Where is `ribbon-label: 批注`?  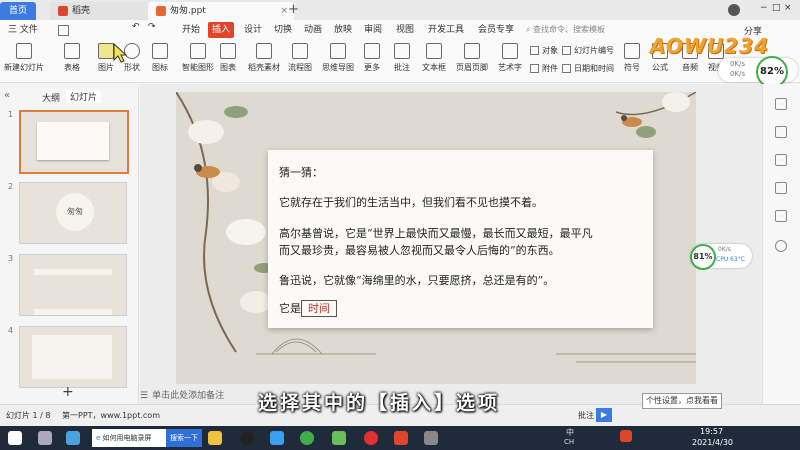
ribbon-label: 批注 is located at coordinates (402, 67).